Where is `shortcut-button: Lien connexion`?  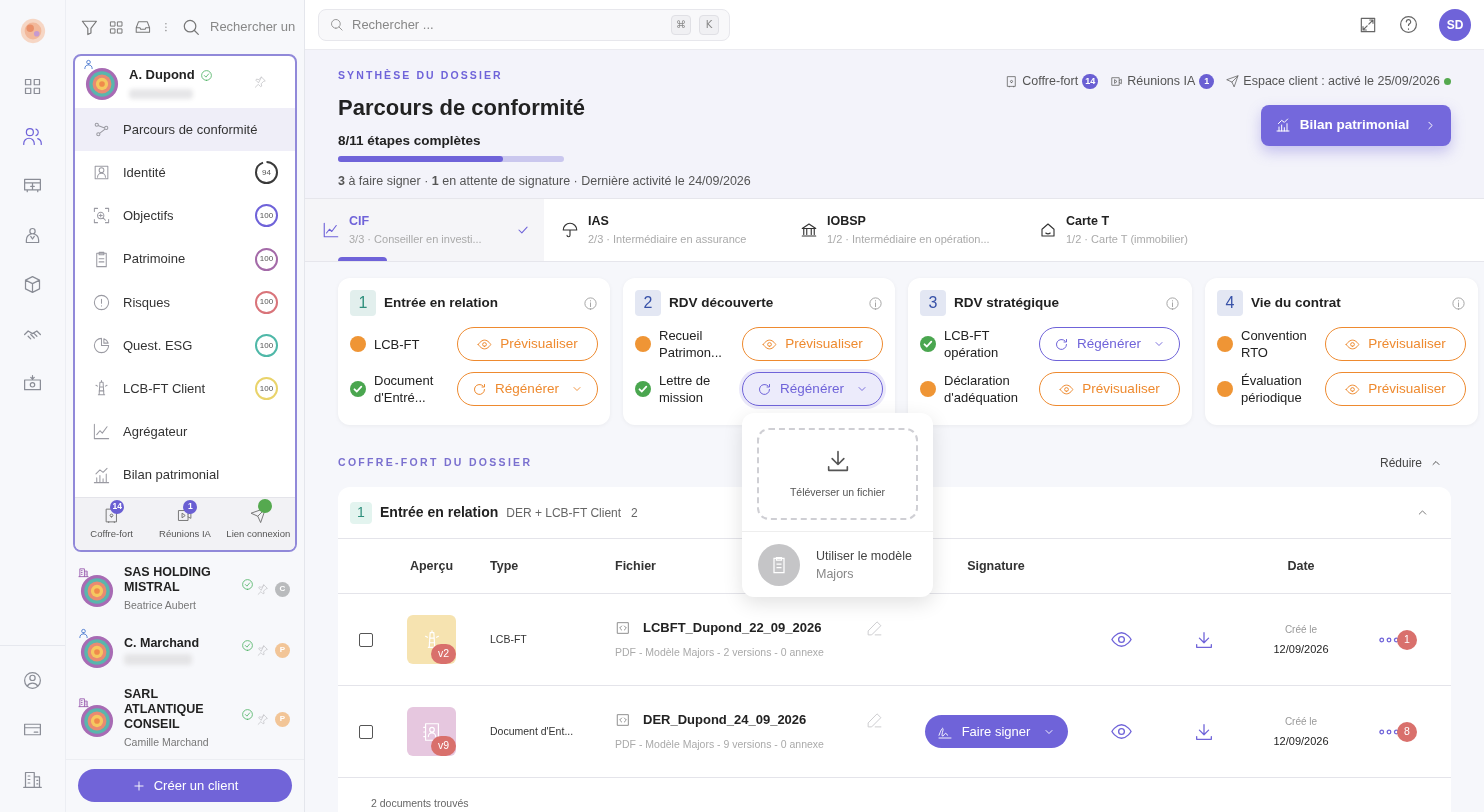 shortcut-button: Lien connexion is located at coordinates (258, 523).